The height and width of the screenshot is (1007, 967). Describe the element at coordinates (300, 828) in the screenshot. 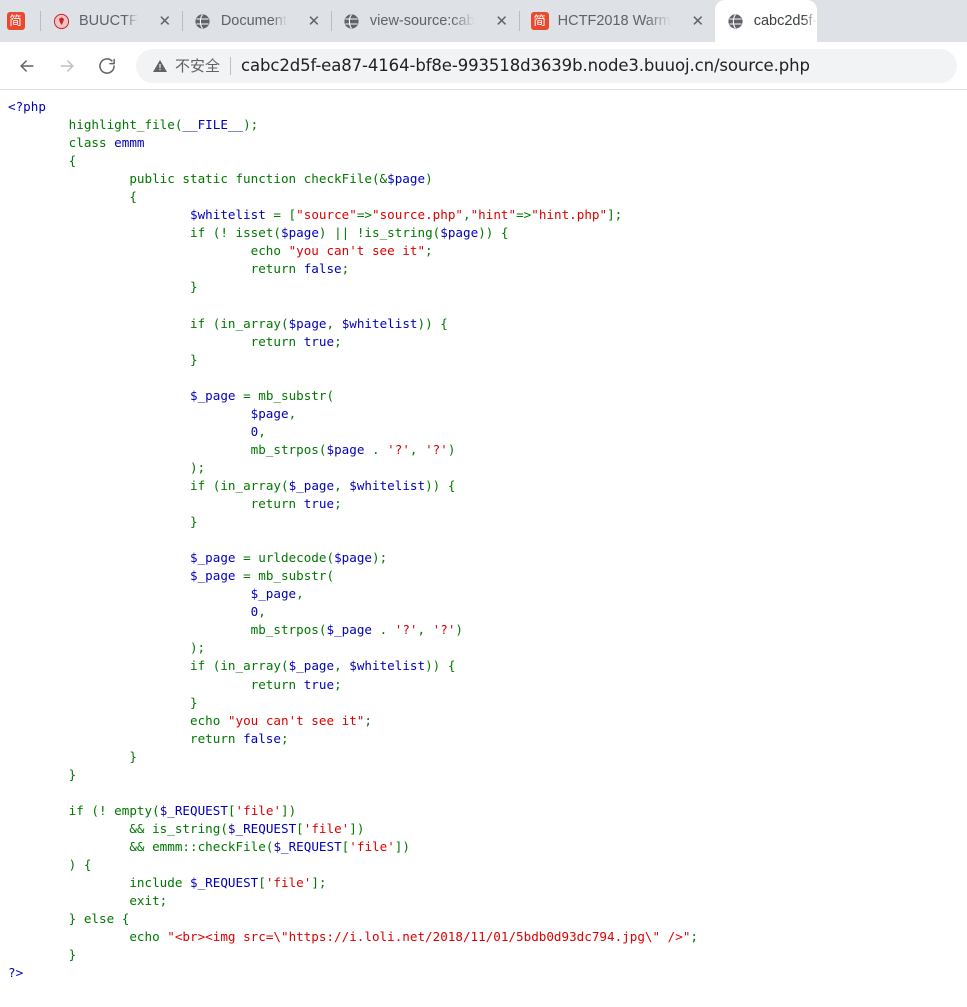

I see `code-token: [` at that location.